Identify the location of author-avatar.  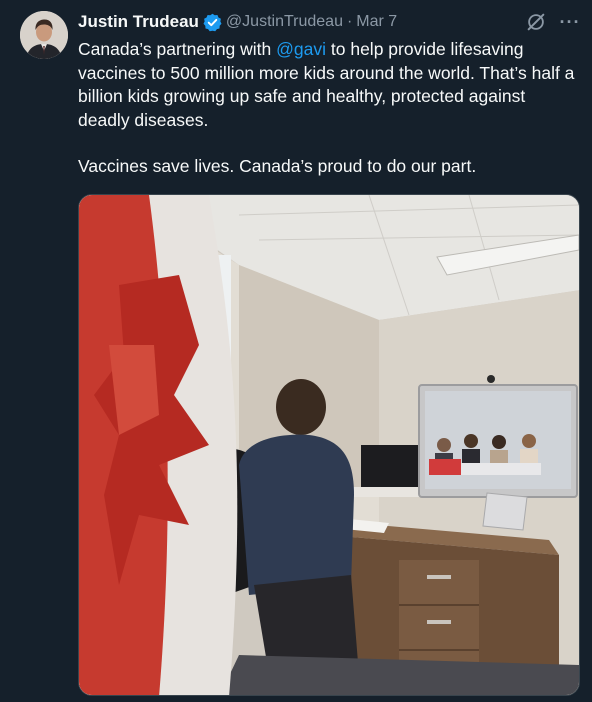
(44, 35).